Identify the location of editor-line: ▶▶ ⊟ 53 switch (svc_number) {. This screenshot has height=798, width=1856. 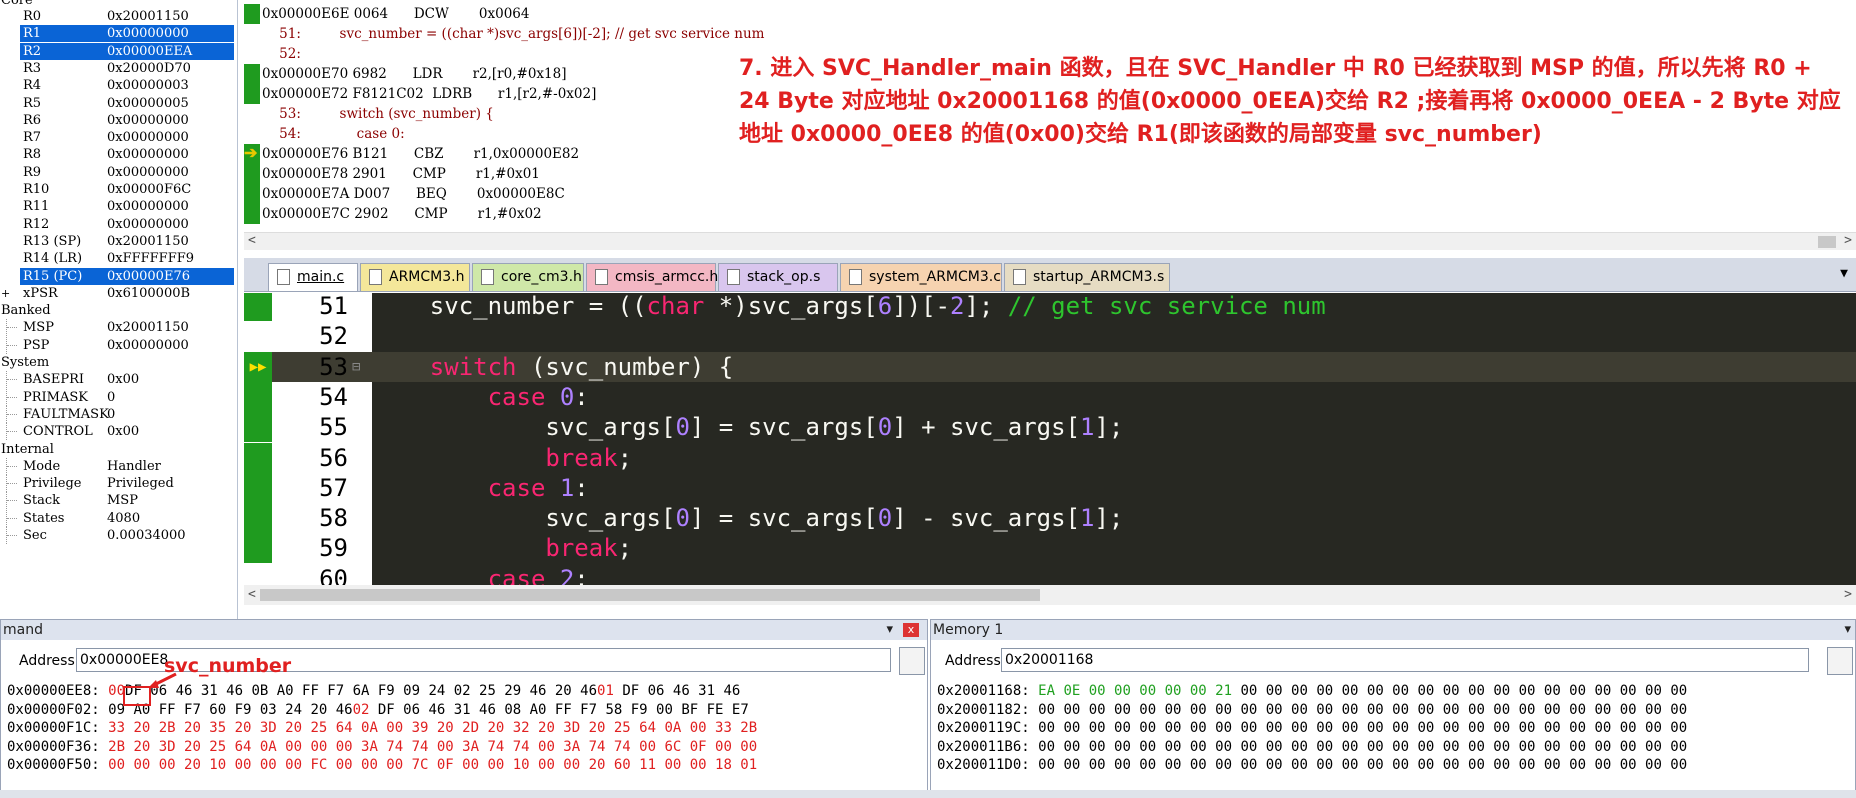
(1050, 366).